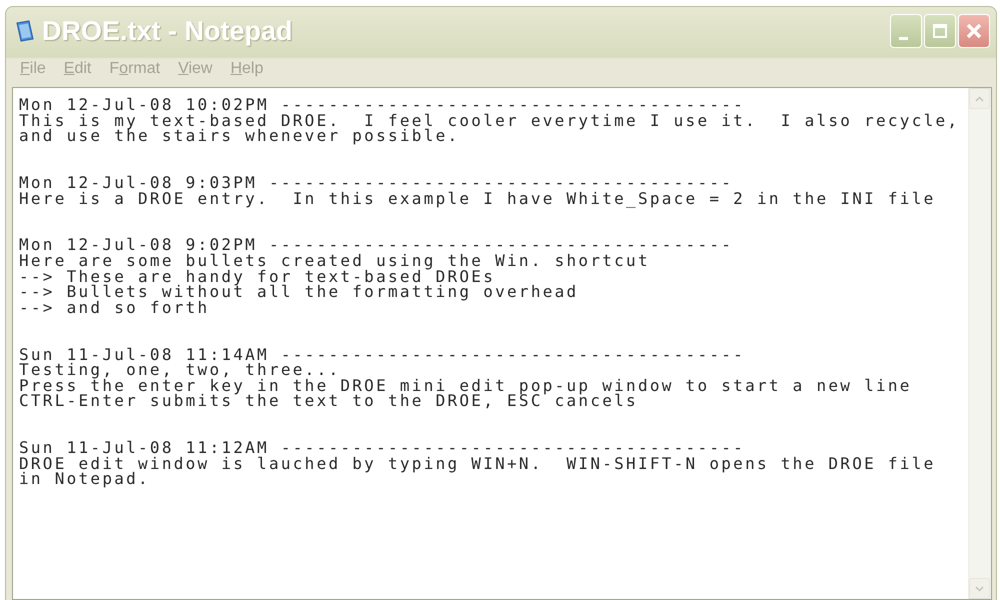  I want to click on text-line: Press the enter key in the DROE mini edit pop-up window to start a new line, so click(465, 386).